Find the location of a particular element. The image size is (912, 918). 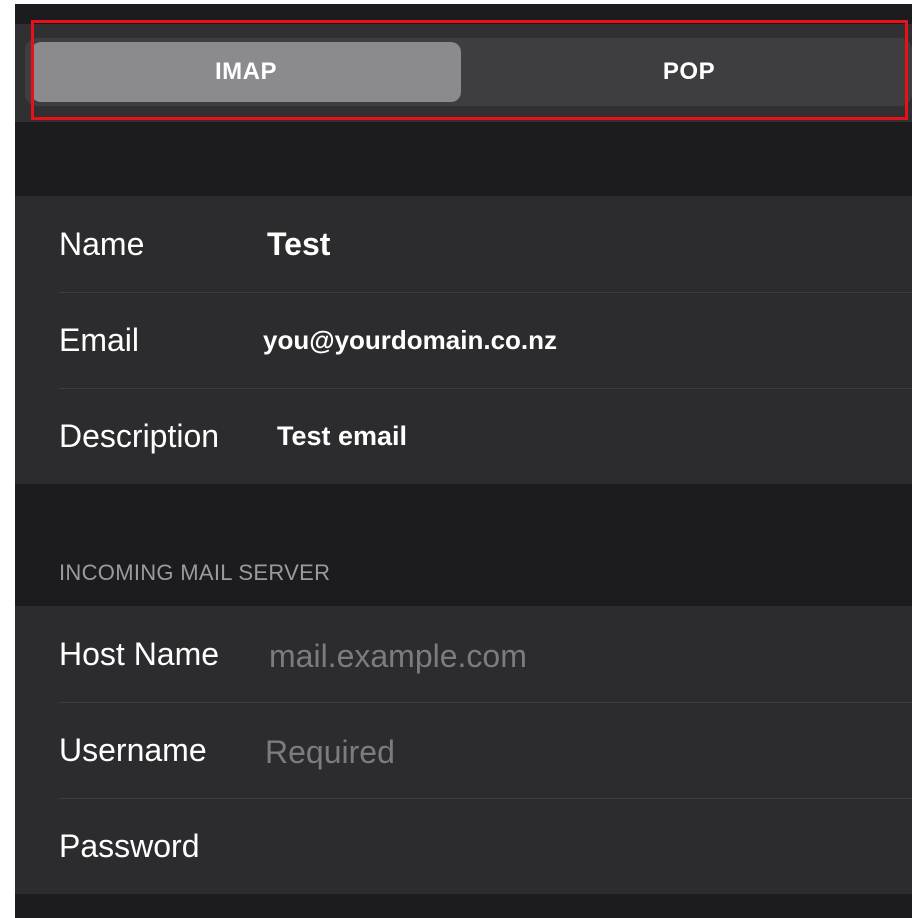

username-row: Username is located at coordinates (463, 750).